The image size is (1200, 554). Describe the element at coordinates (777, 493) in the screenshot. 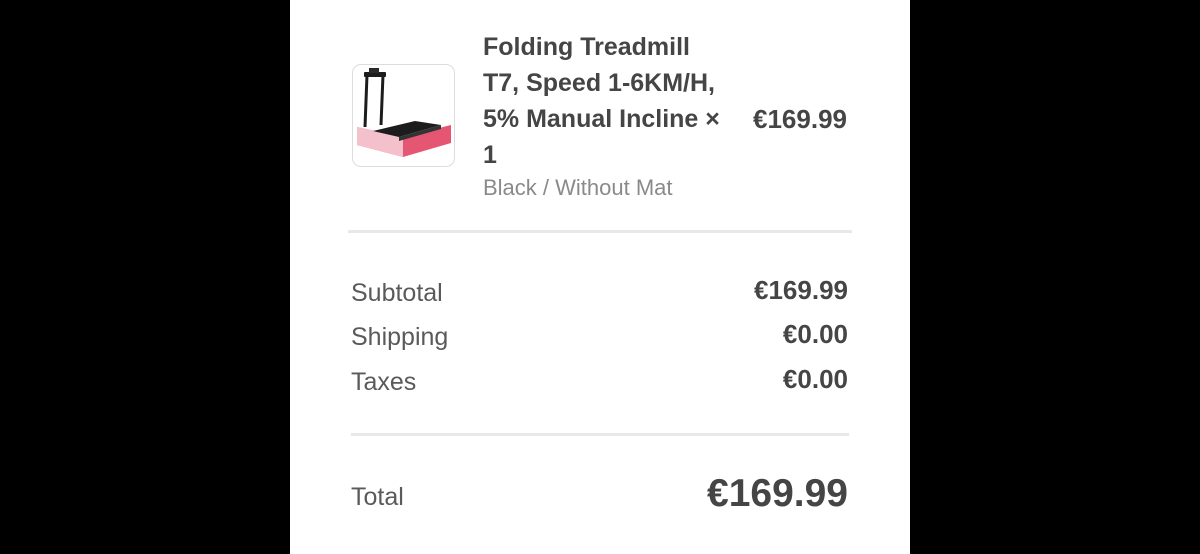

I see `total-value: €169.99` at that location.